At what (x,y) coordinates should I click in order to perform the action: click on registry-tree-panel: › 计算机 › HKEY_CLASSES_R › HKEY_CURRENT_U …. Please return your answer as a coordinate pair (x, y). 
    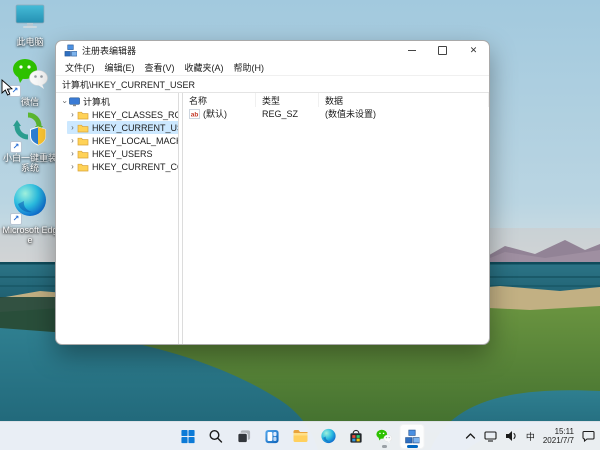
    Looking at the image, I should click on (117, 218).